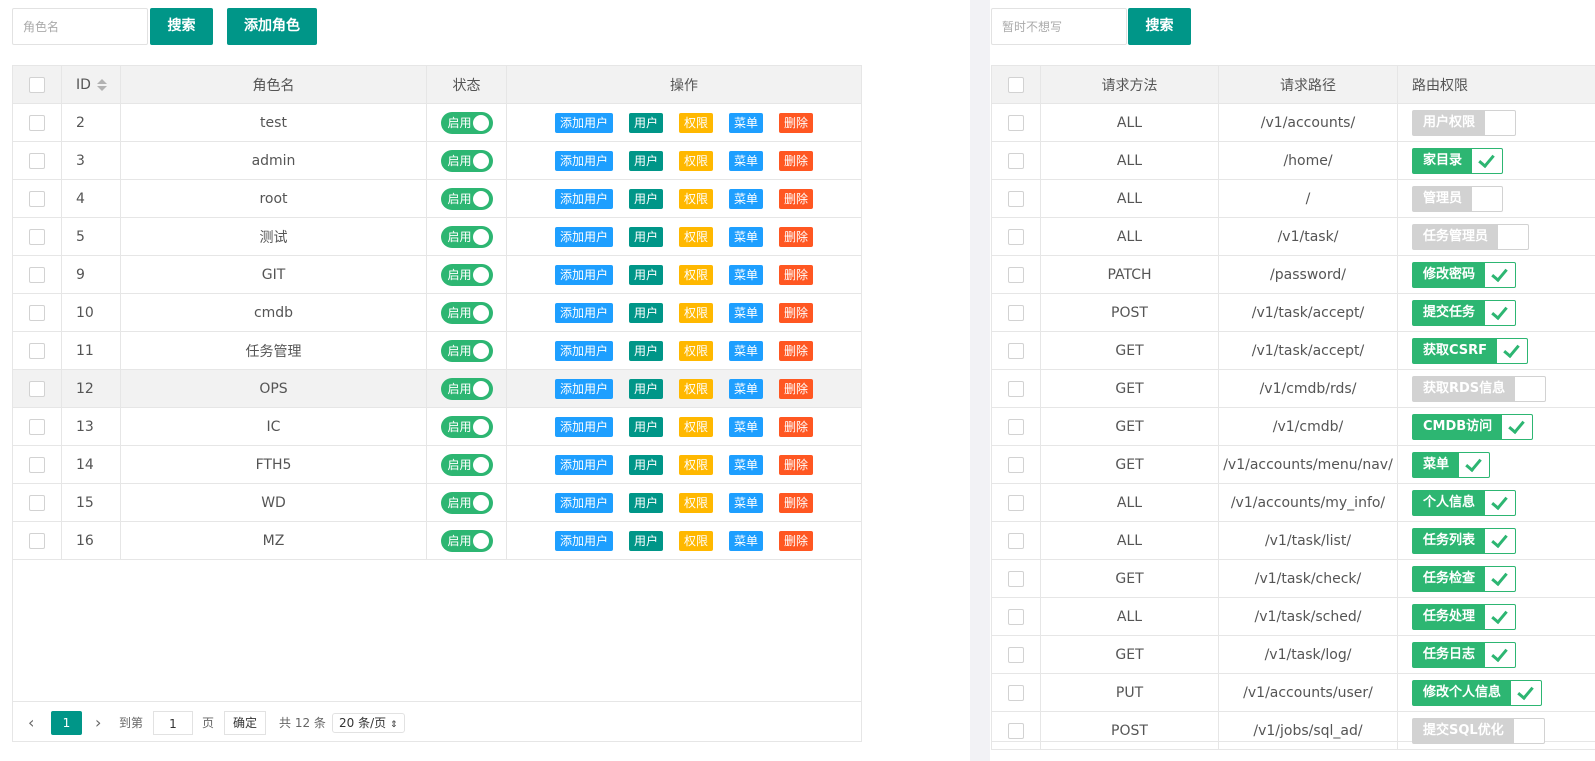  I want to click on next-page-icon: ›, so click(98, 723).